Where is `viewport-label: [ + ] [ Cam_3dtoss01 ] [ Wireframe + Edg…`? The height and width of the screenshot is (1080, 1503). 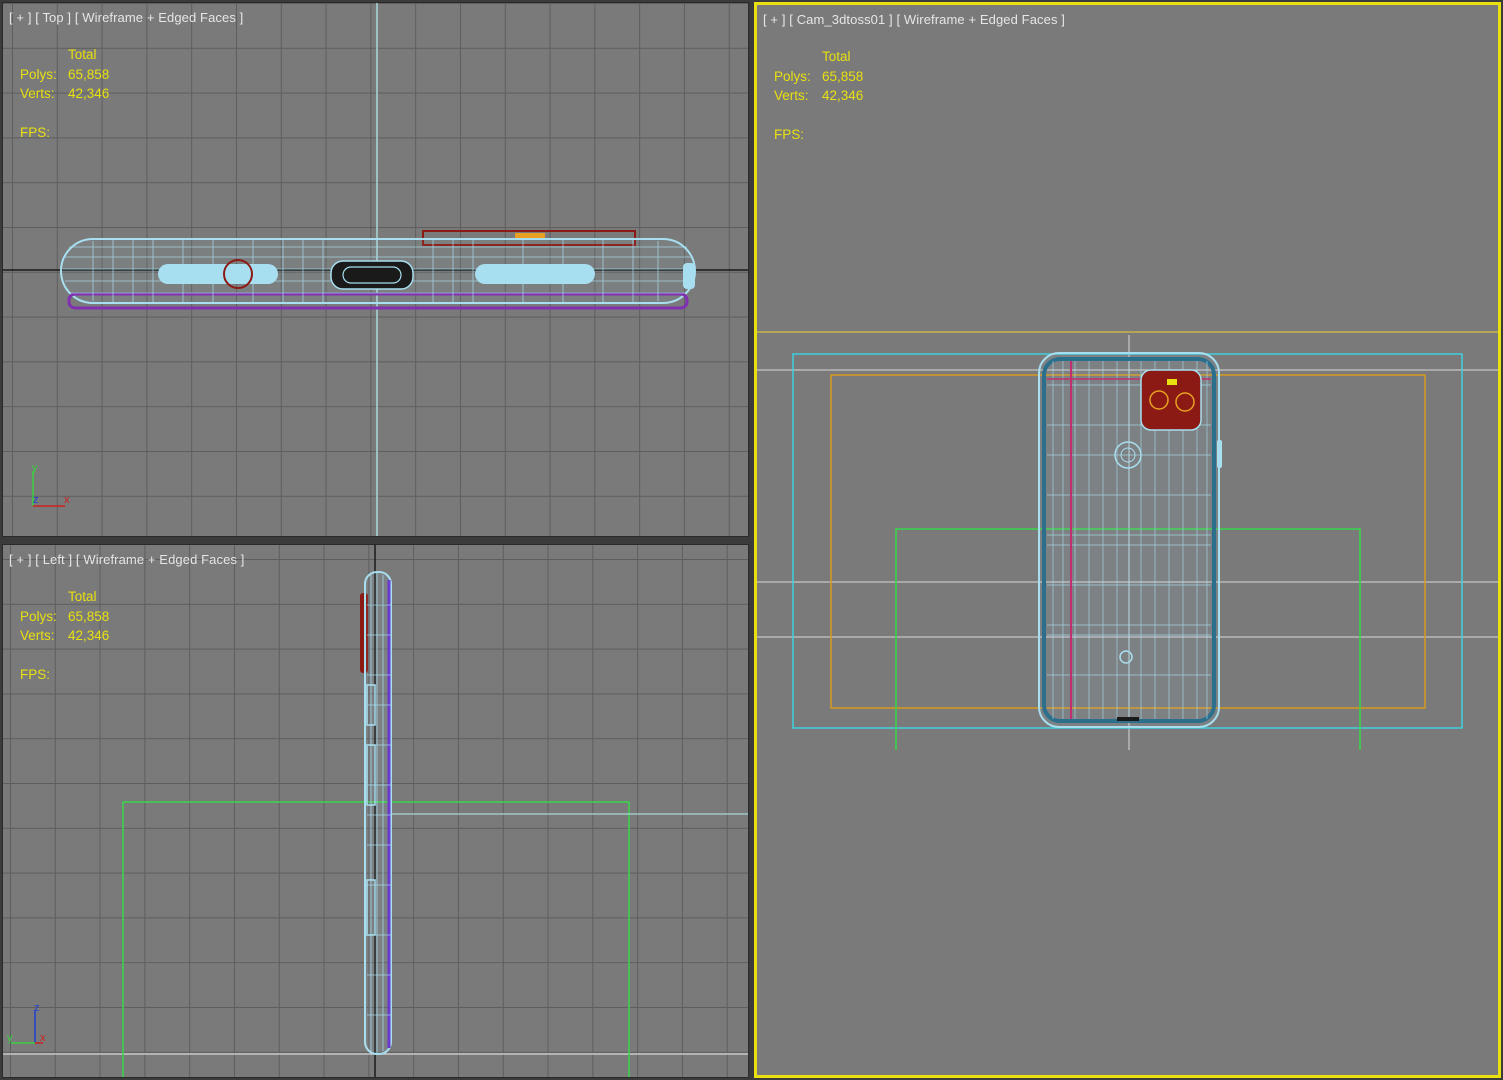 viewport-label: [ + ] [ Cam_3dtoss01 ] [ Wireframe + Edg… is located at coordinates (914, 19).